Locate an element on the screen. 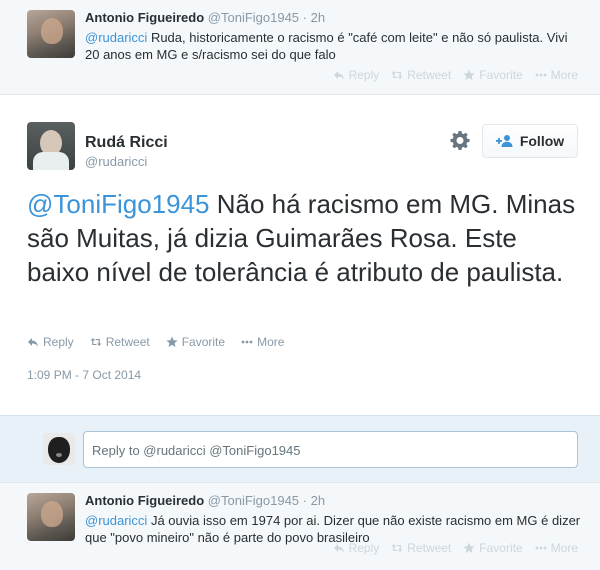 This screenshot has height=570, width=600. avatar-dog is located at coordinates (59, 450).